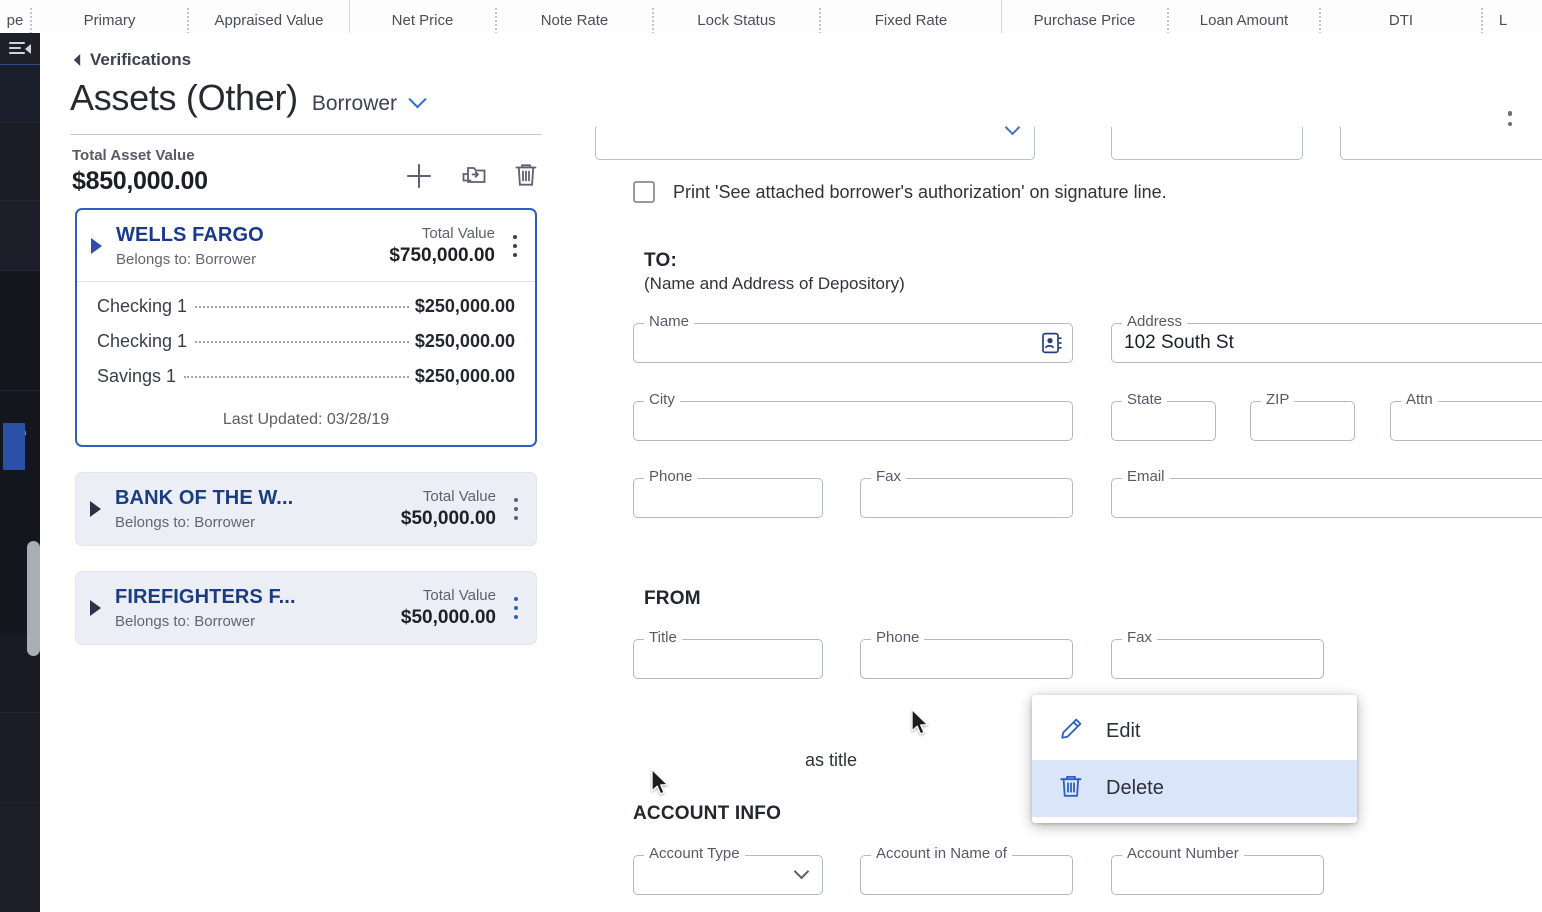  Describe the element at coordinates (33, 492) in the screenshot. I see `rail-scrollbar-track` at that location.